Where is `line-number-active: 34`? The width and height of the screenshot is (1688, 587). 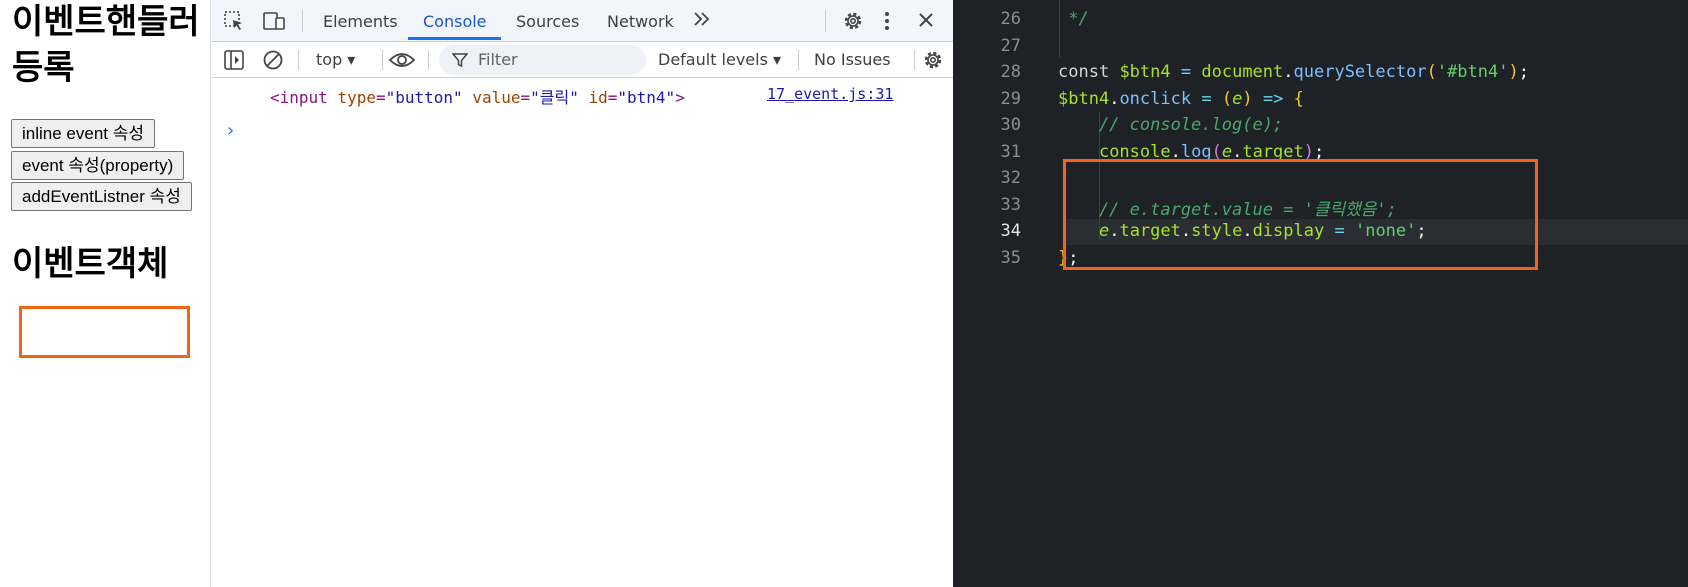
line-number-active: 34 is located at coordinates (1010, 231).